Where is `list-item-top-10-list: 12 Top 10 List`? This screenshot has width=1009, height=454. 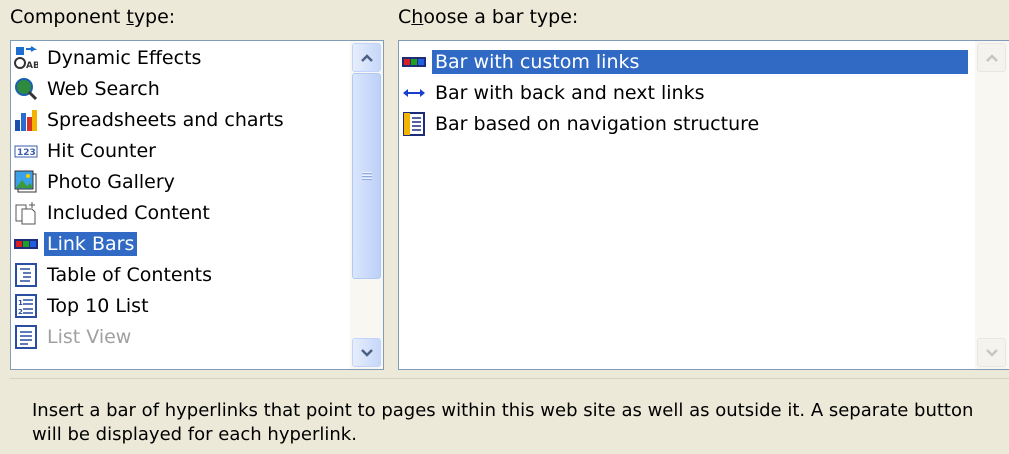 list-item-top-10-list: 12 Top 10 List is located at coordinates (83, 305).